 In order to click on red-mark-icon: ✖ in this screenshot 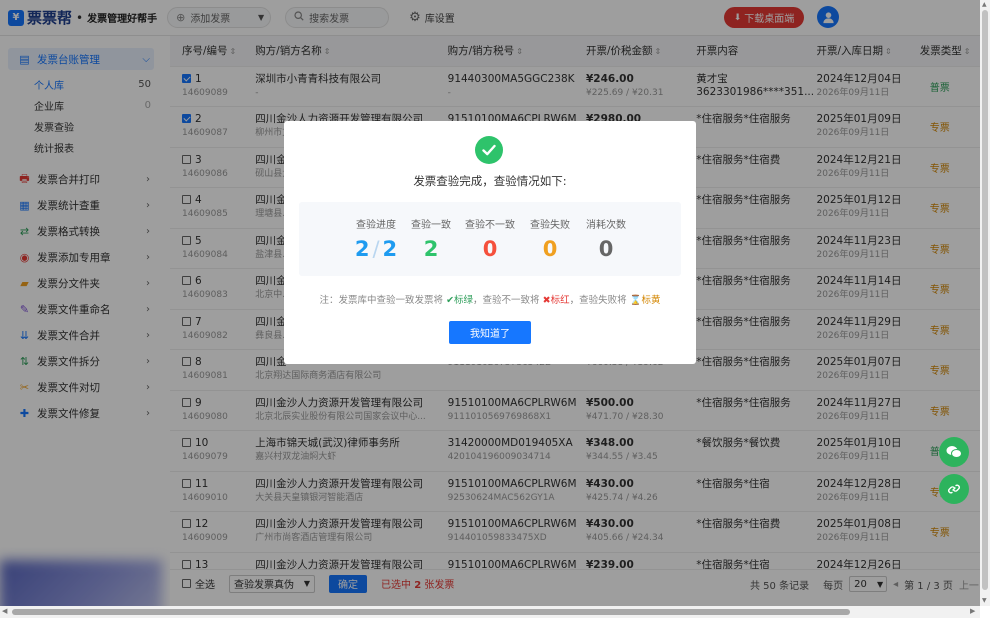, I will do `click(546, 300)`.